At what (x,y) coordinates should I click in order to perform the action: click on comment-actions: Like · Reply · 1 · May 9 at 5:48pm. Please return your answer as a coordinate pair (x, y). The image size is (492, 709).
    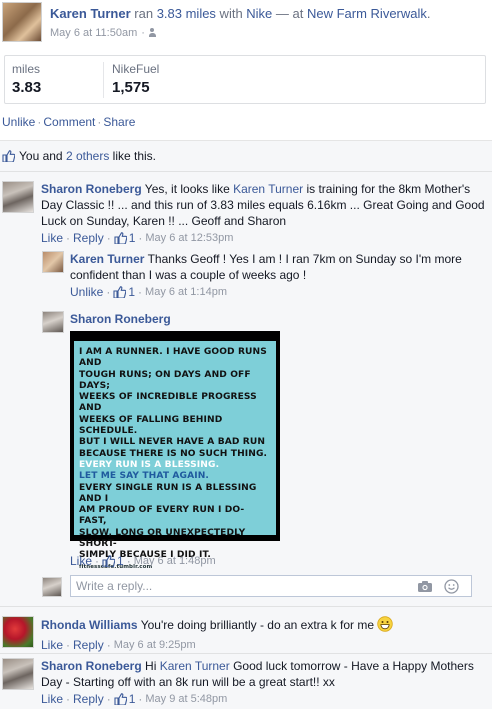
    Looking at the image, I should click on (134, 699).